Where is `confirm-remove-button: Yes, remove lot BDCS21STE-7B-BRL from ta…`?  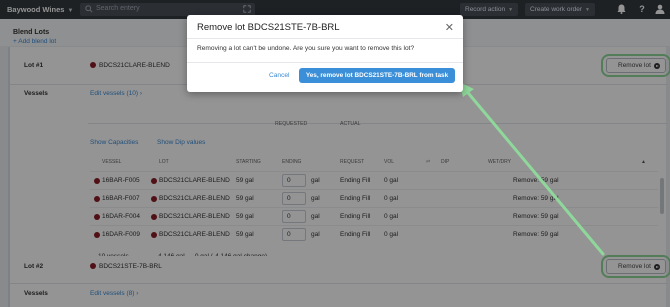 confirm-remove-button: Yes, remove lot BDCS21STE-7B-BRL from ta… is located at coordinates (377, 75).